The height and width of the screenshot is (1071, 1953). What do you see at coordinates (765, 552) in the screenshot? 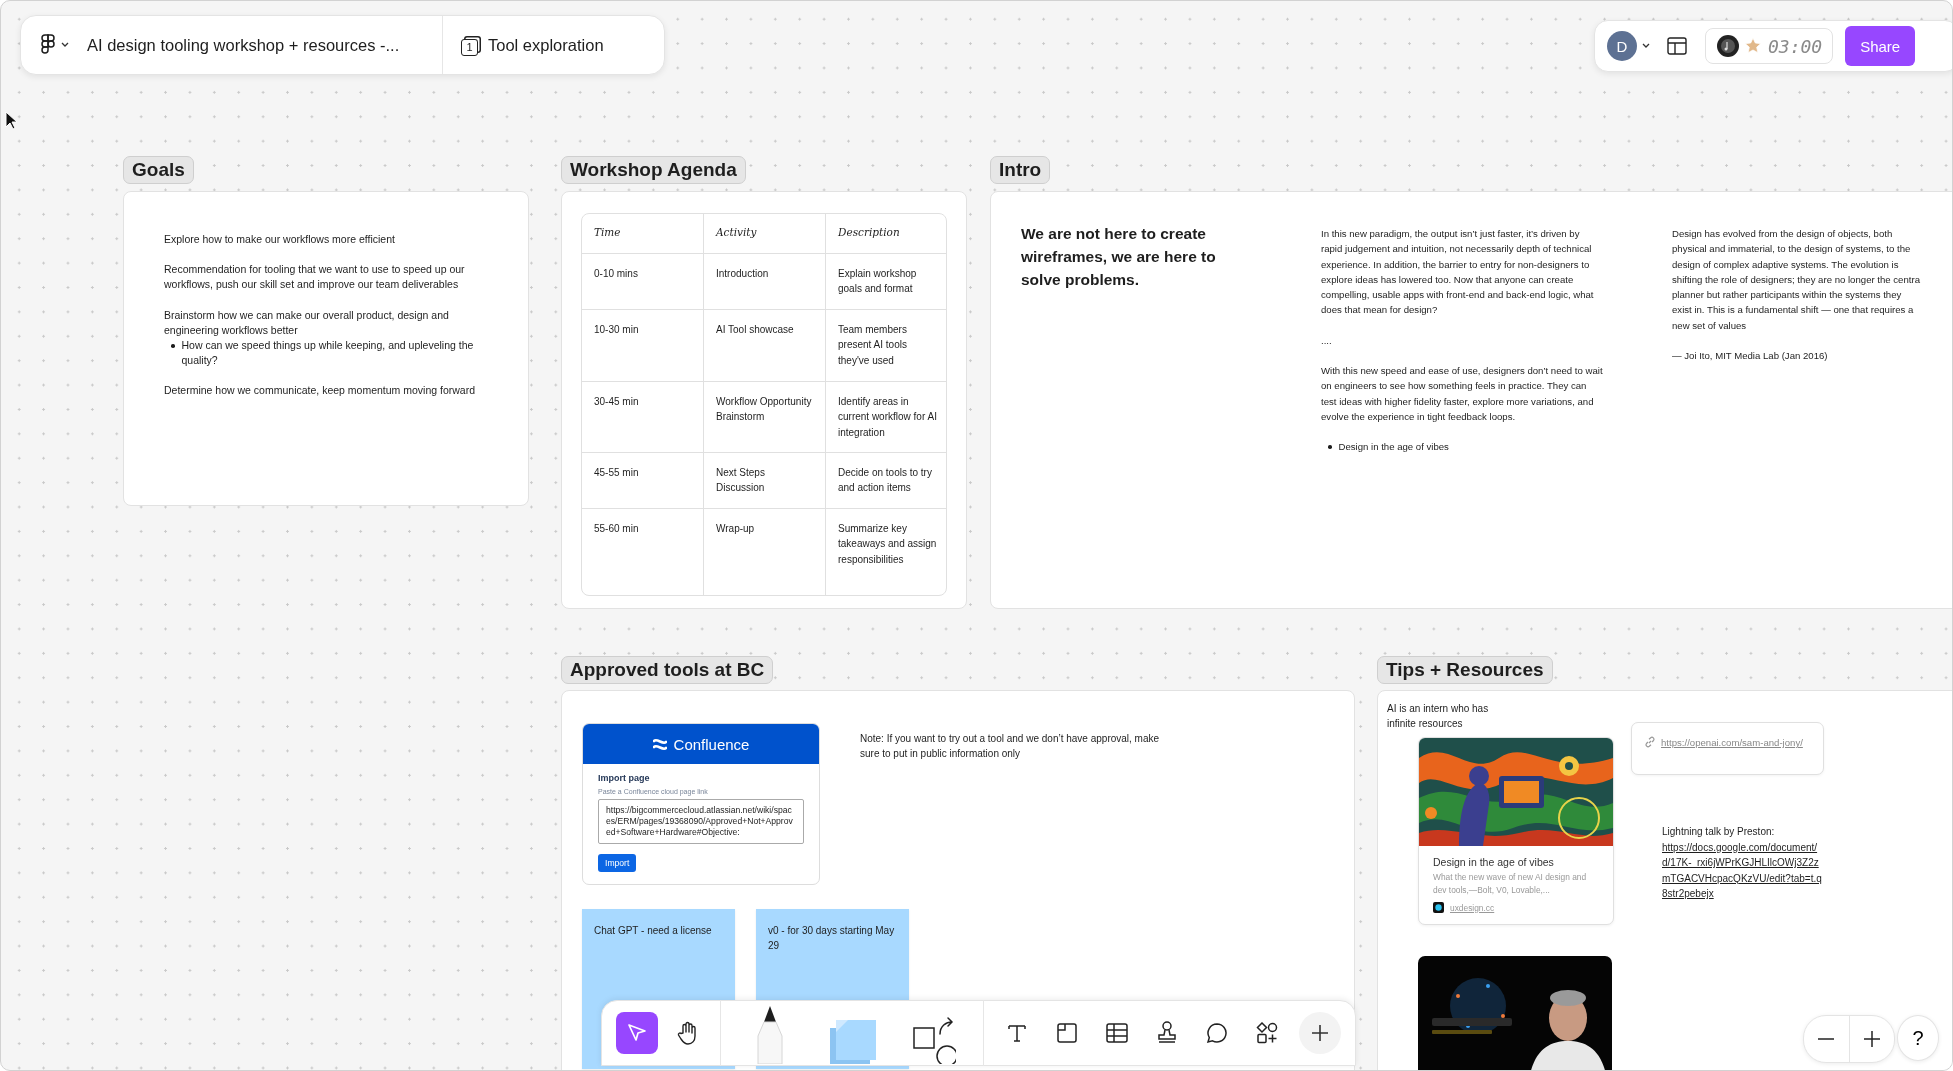
I see `table-cell: Wrap-up` at bounding box center [765, 552].